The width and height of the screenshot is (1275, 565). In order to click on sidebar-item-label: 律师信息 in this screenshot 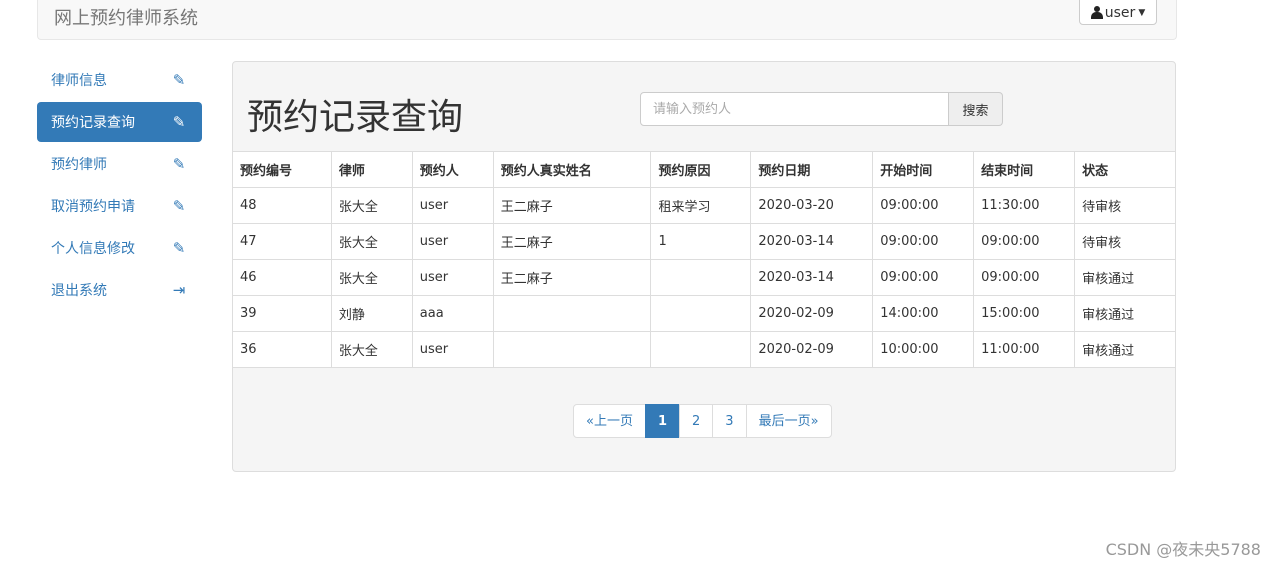, I will do `click(79, 81)`.